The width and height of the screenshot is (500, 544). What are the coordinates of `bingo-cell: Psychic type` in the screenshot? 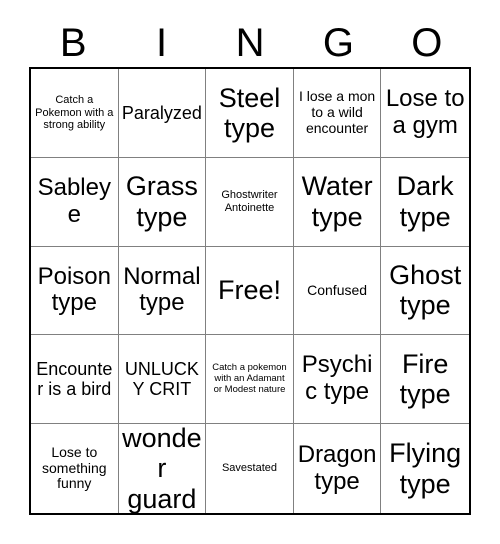 It's located at (337, 380).